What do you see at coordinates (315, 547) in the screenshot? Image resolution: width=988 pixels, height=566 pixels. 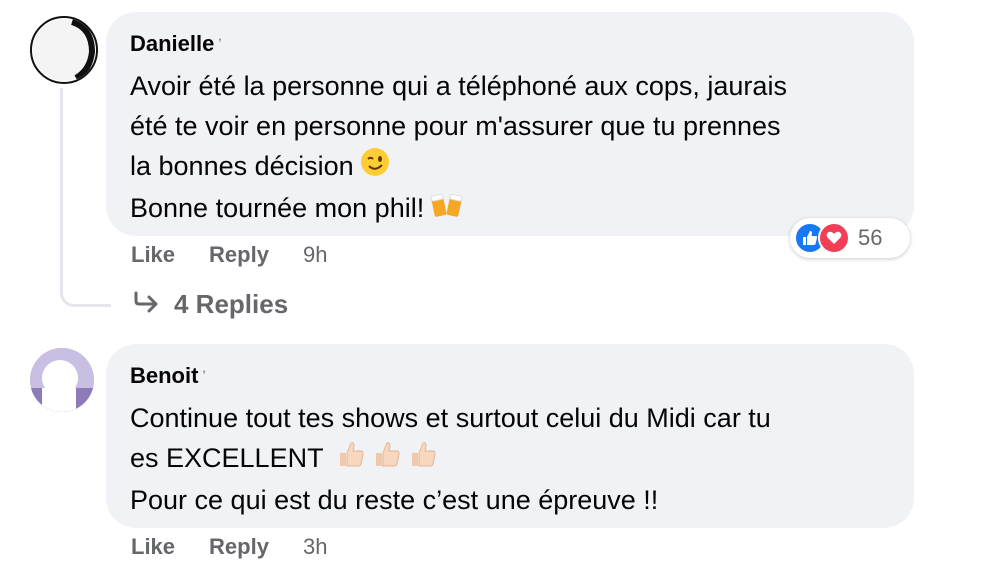 I see `comment-timestamp: 3h` at bounding box center [315, 547].